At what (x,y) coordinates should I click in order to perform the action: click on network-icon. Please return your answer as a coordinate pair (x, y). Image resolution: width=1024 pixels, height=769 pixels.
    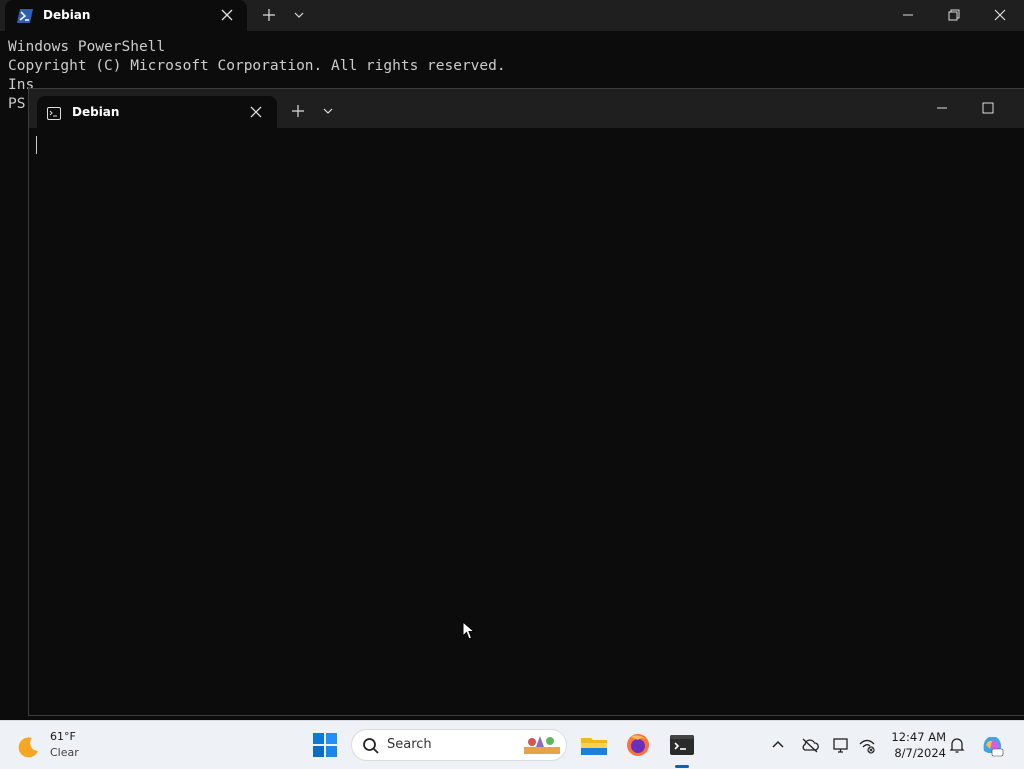
    Looking at the image, I should click on (867, 745).